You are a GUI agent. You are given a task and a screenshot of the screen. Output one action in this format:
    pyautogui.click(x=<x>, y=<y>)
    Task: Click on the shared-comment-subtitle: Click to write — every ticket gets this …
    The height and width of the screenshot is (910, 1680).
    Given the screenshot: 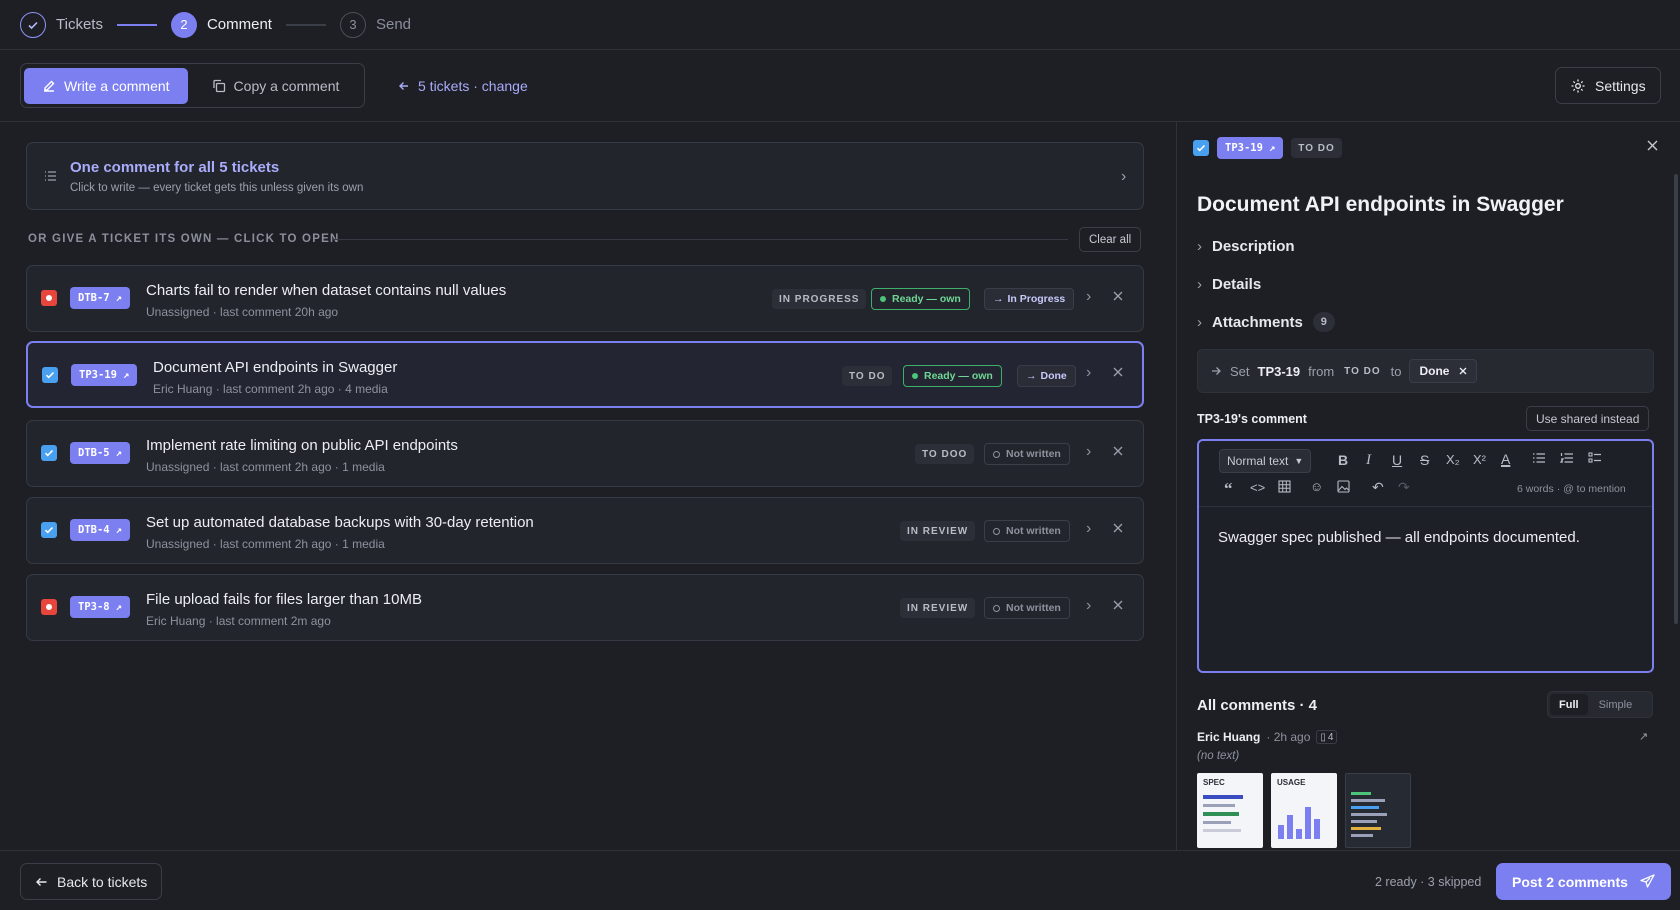 What is the action you would take?
    pyautogui.click(x=217, y=188)
    